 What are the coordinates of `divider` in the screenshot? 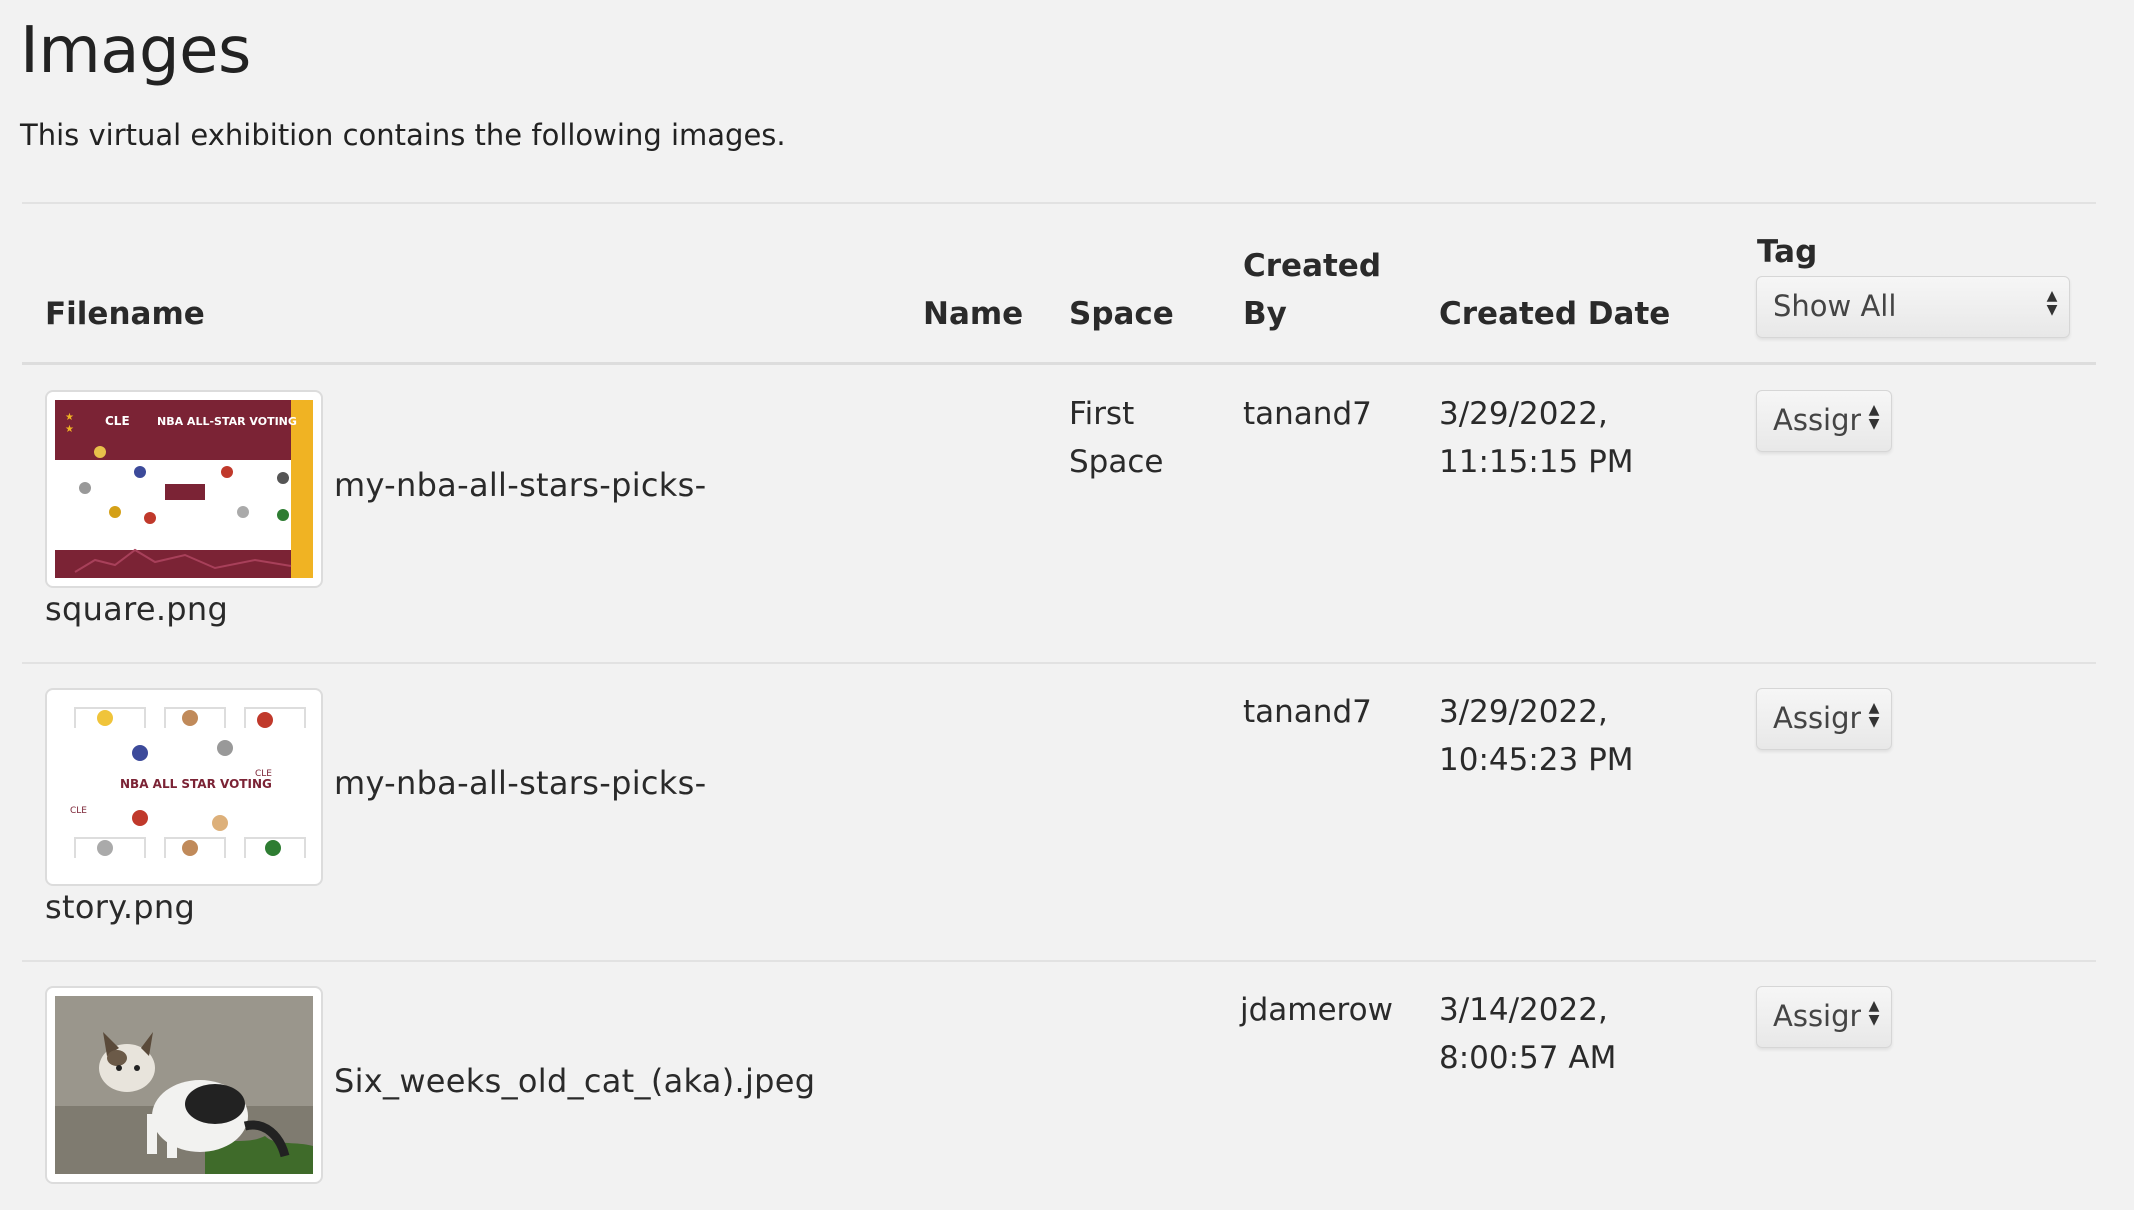 It's located at (1059, 203).